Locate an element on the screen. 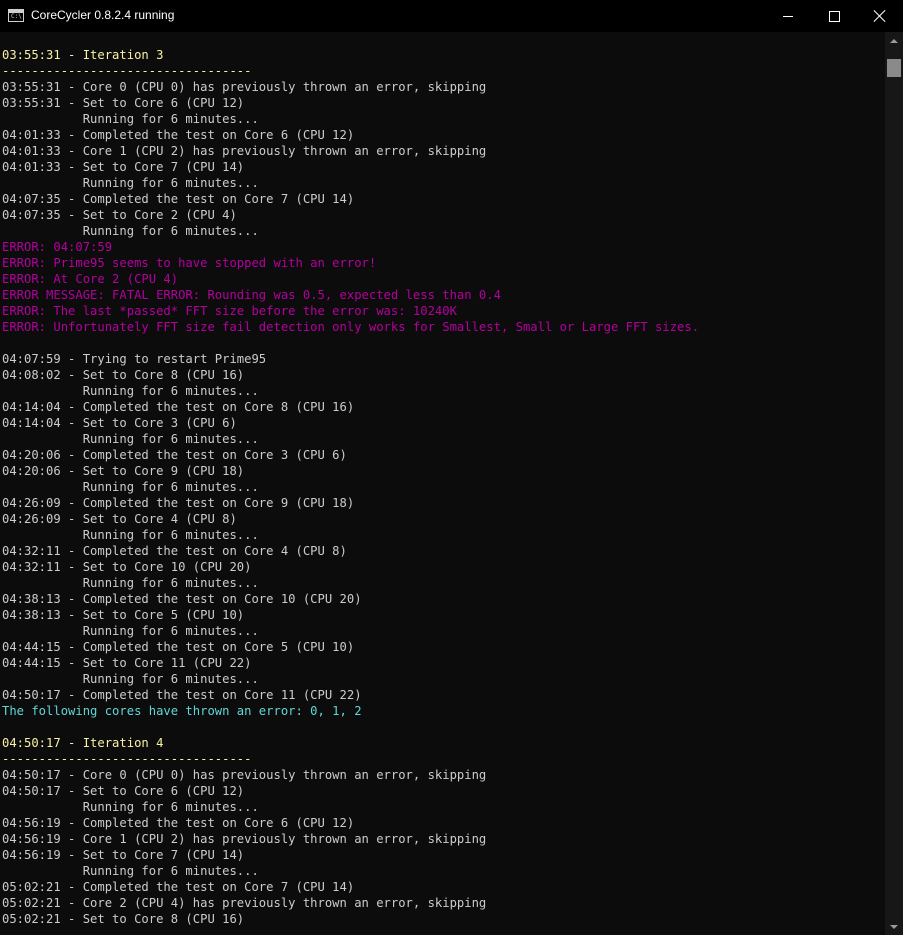  minimize-button is located at coordinates (788, 16).